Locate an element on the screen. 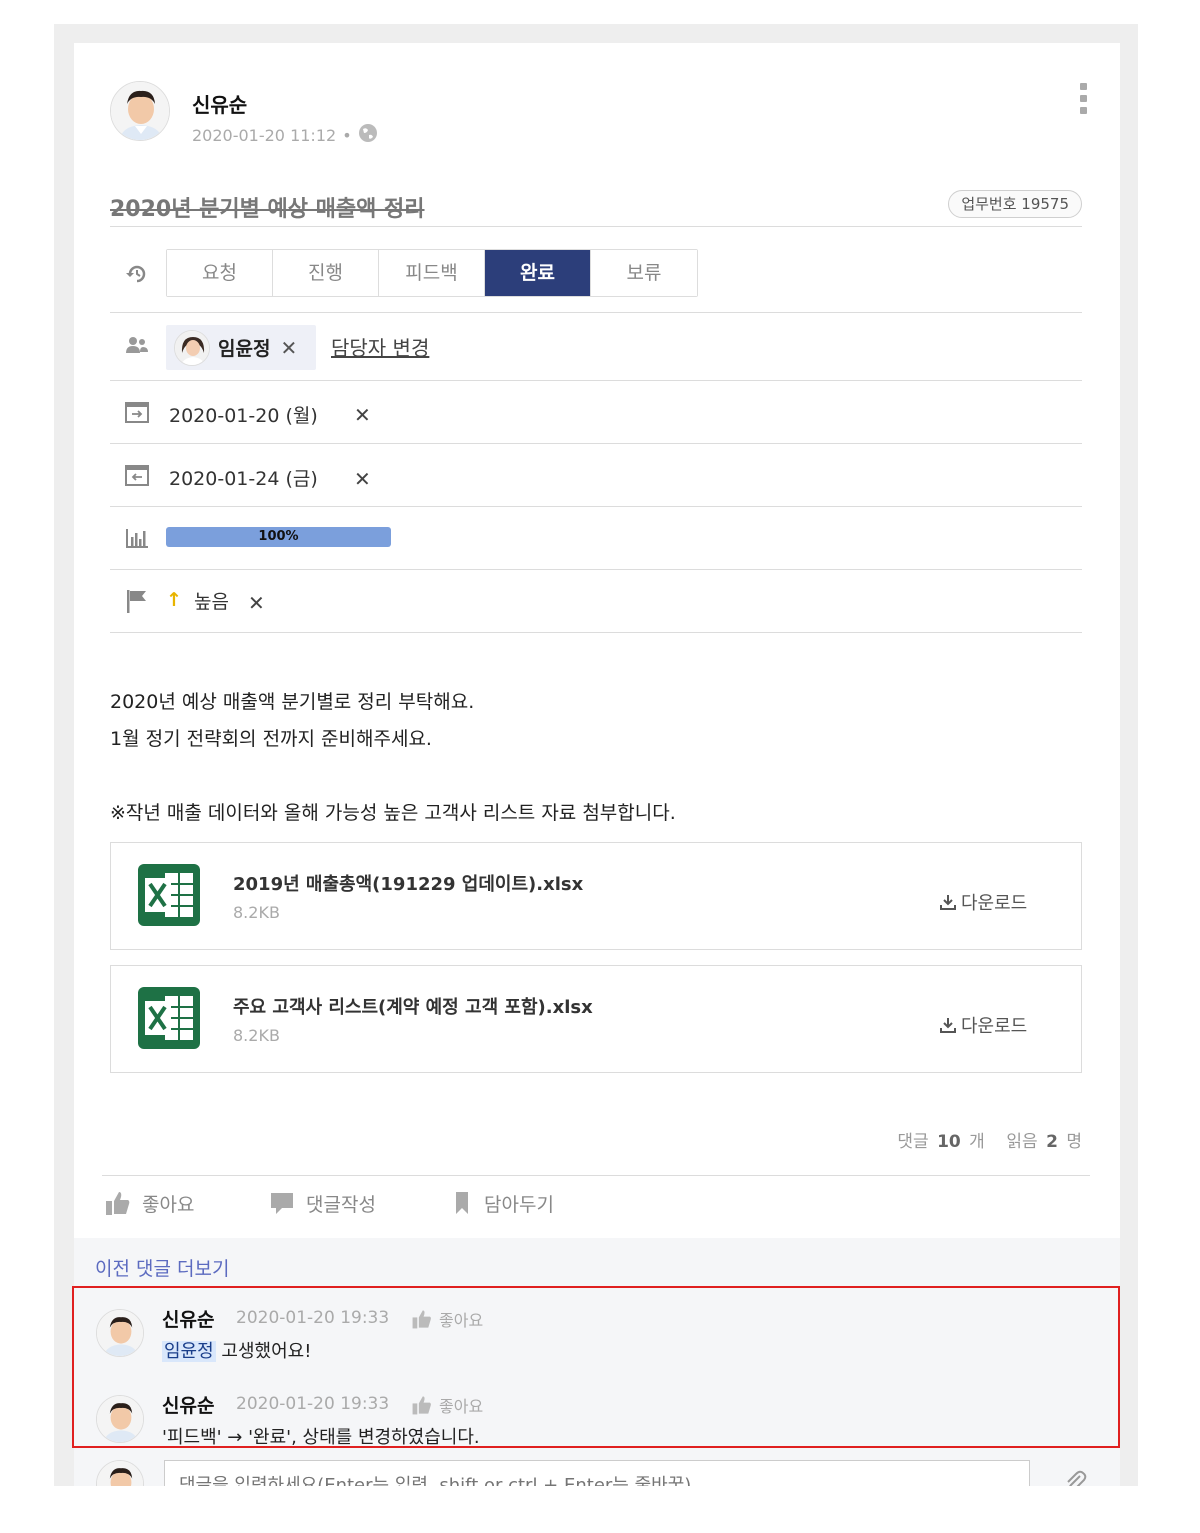 This screenshot has height=1533, width=1200. priority-up-icon: ↑ is located at coordinates (174, 600).